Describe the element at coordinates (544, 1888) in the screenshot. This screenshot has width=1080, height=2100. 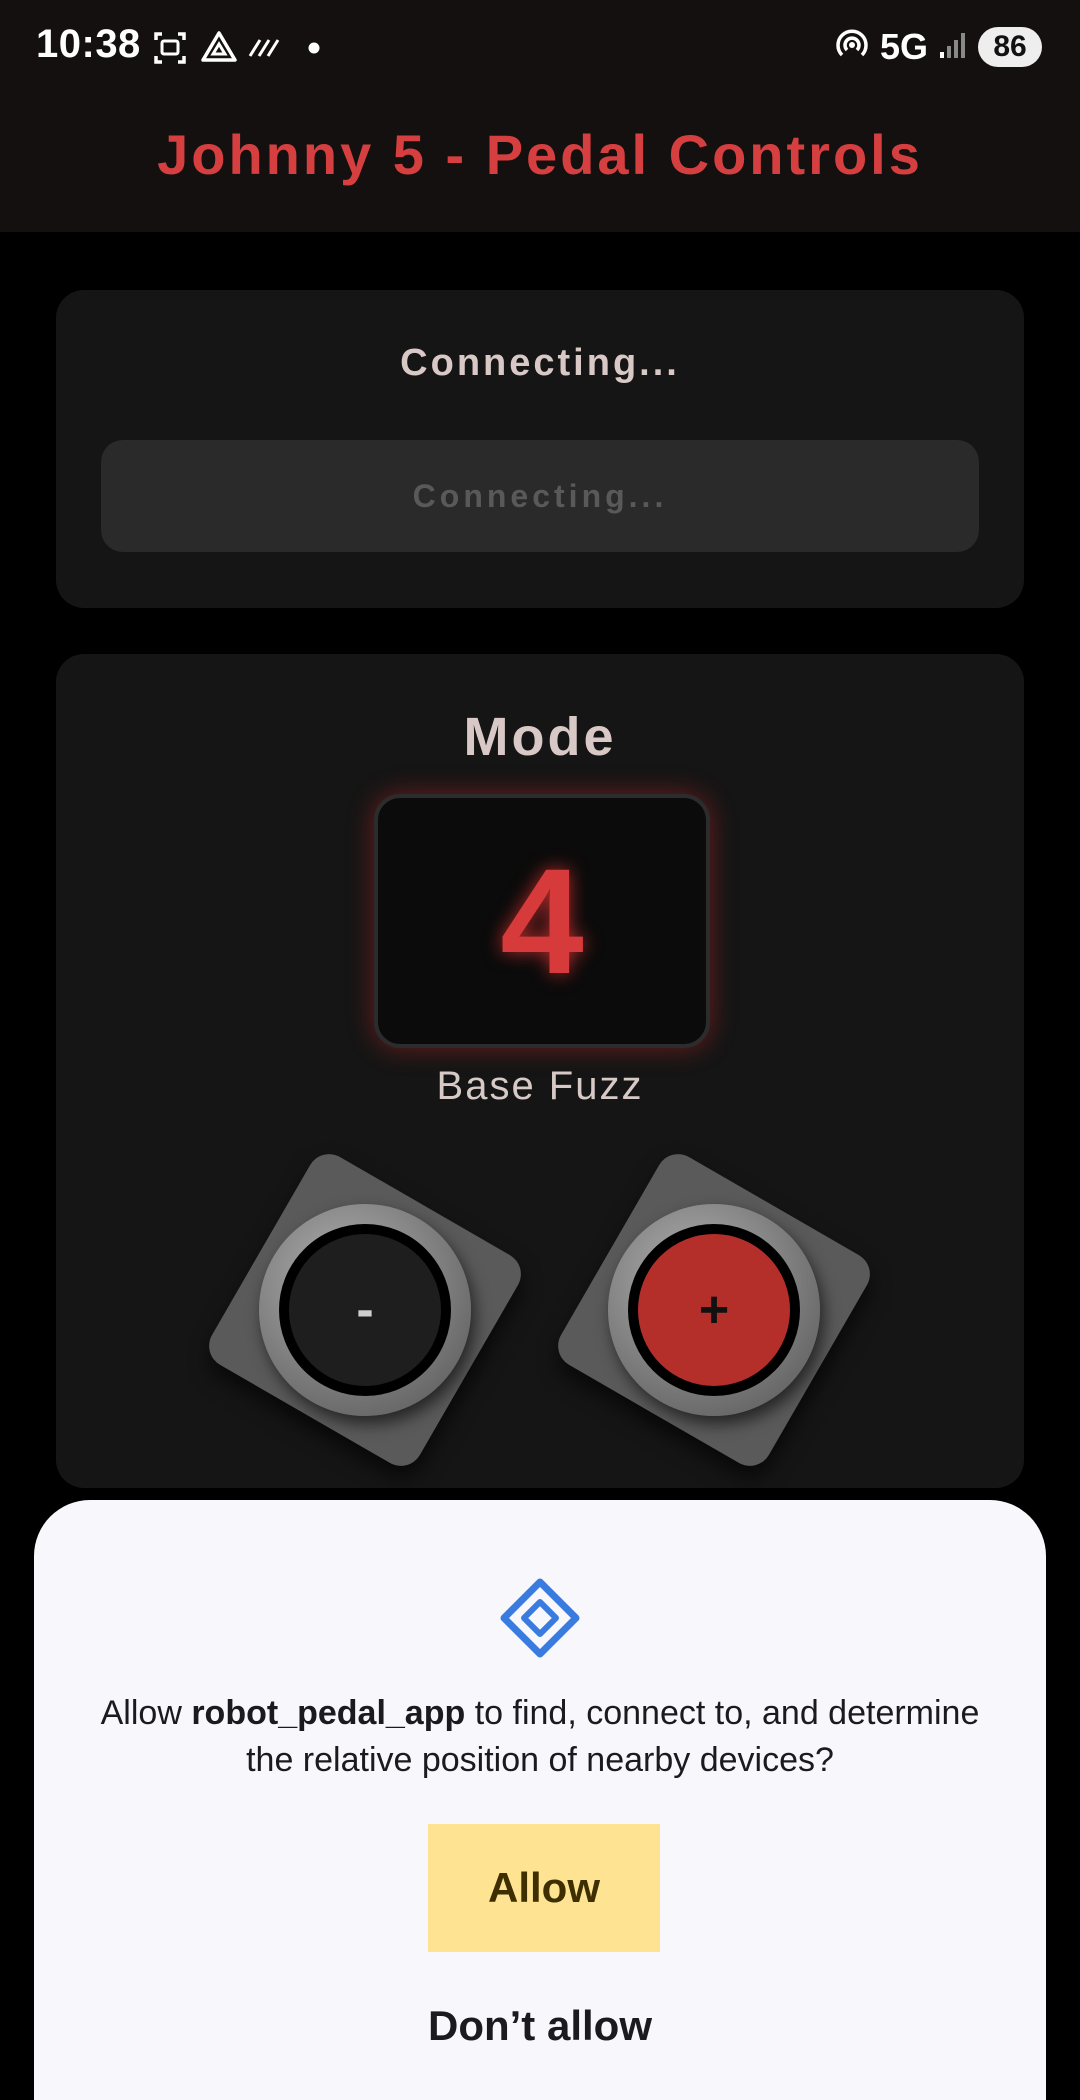
I see `allow-button: Allow` at that location.